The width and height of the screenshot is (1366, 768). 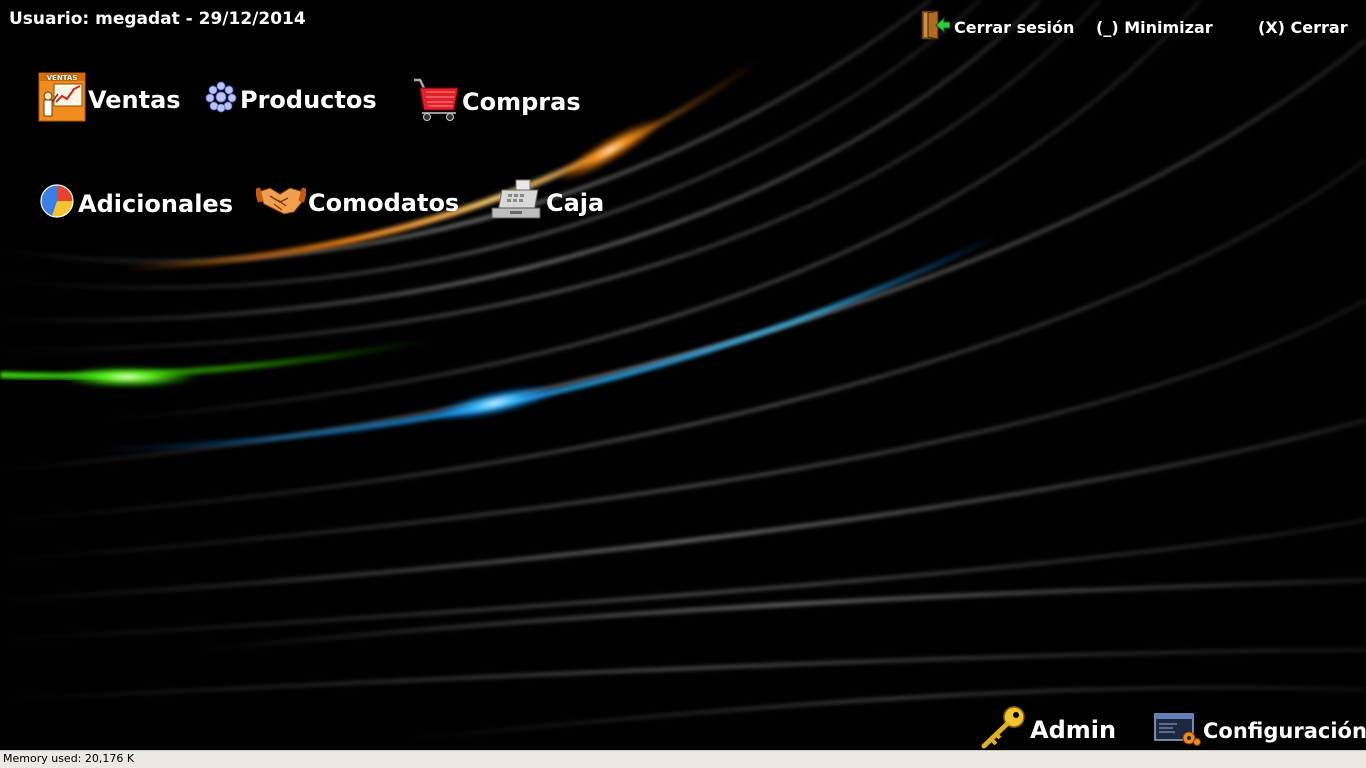 I want to click on settings-window-icon, so click(x=1177, y=730).